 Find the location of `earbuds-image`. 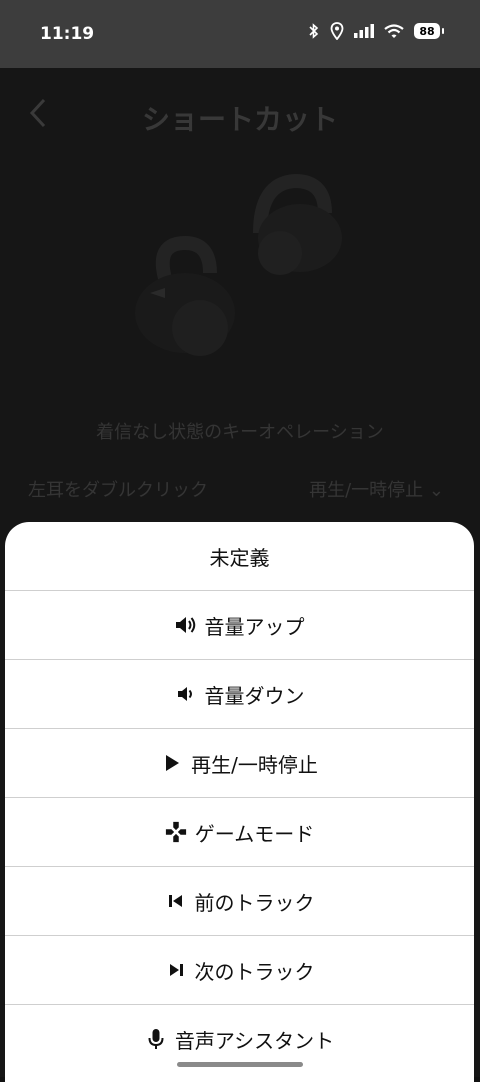

earbuds-image is located at coordinates (240, 273).